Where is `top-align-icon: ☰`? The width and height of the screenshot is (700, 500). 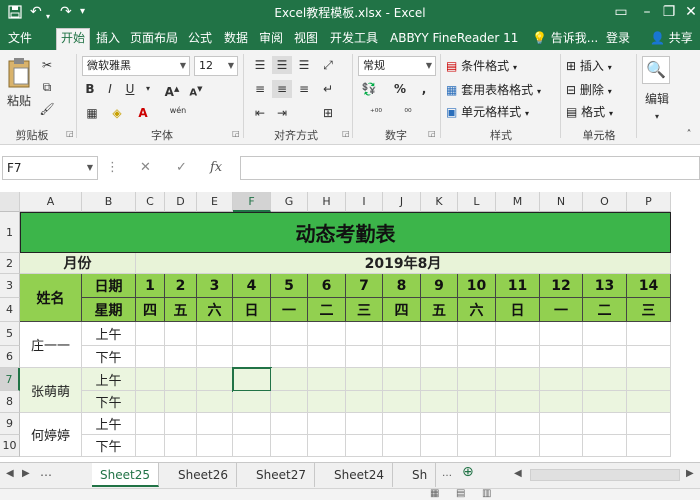
top-align-icon: ☰ is located at coordinates (260, 65).